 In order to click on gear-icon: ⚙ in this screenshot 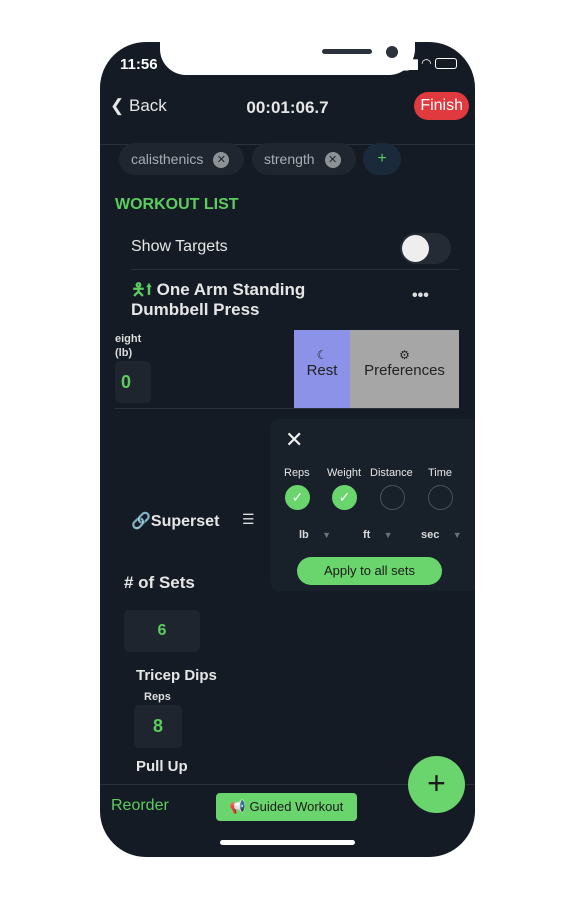, I will do `click(404, 355)`.